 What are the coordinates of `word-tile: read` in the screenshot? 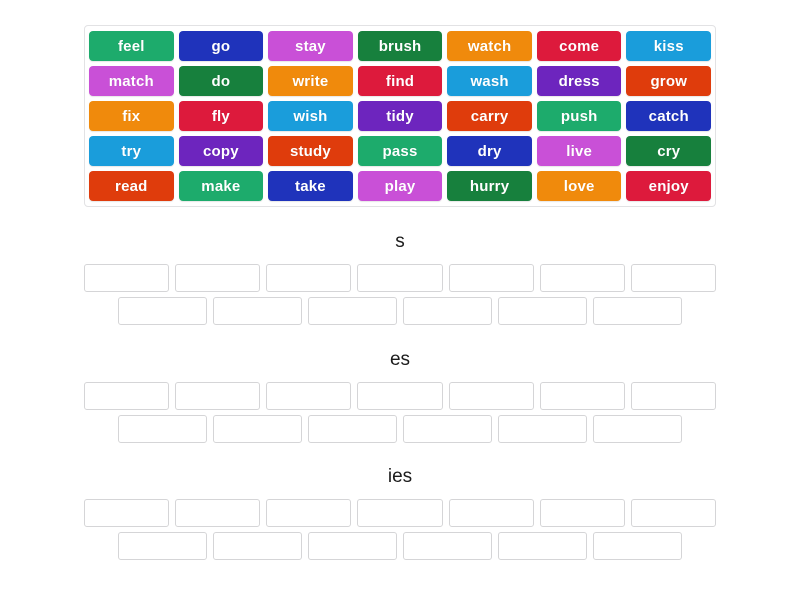 It's located at (131, 186).